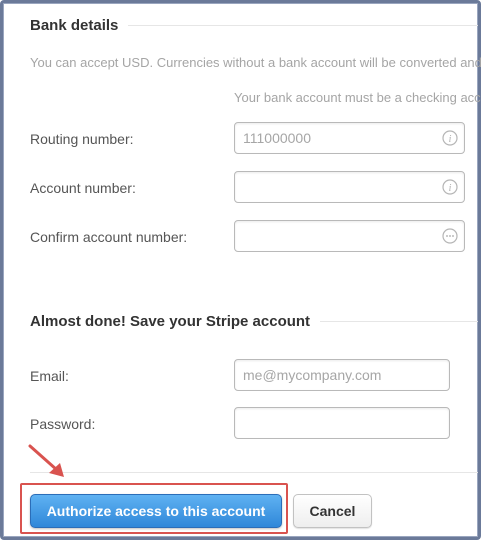 The width and height of the screenshot is (481, 540). Describe the element at coordinates (46, 460) in the screenshot. I see `annotation-arrow-icon` at that location.